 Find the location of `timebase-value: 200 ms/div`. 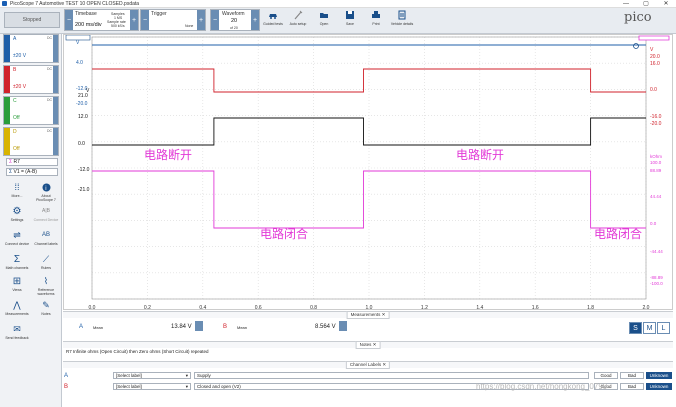

timebase-value: 200 ms/div is located at coordinates (88, 25).